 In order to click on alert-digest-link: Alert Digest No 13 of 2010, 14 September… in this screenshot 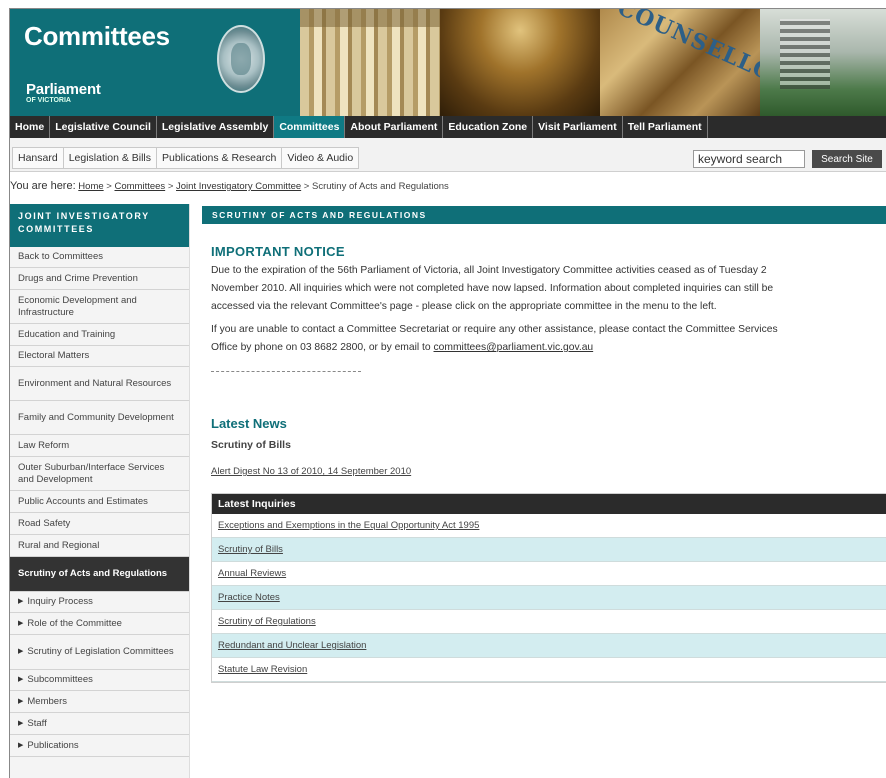, I will do `click(311, 471)`.